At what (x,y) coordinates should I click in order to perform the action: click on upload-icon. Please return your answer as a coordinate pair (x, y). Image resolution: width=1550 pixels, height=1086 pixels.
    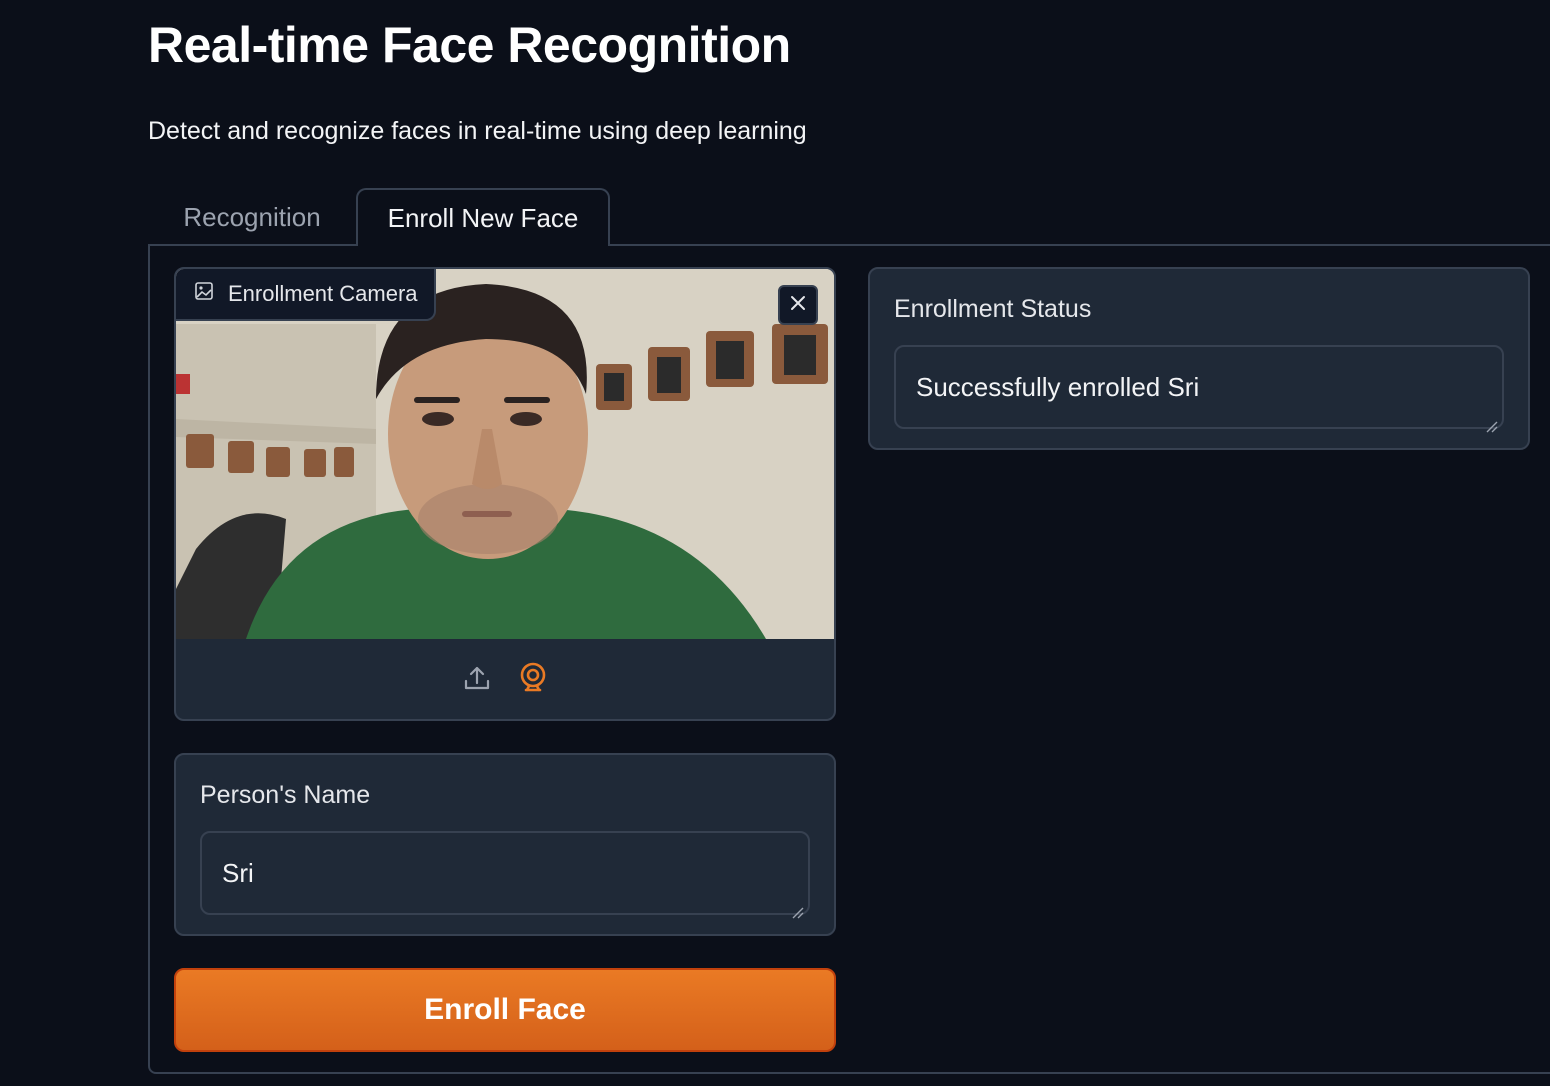
    Looking at the image, I should click on (477, 680).